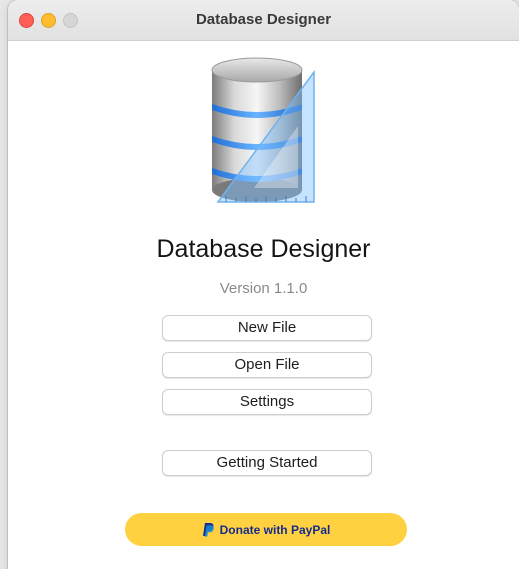  What do you see at coordinates (267, 402) in the screenshot?
I see `settings-button: Settings` at bounding box center [267, 402].